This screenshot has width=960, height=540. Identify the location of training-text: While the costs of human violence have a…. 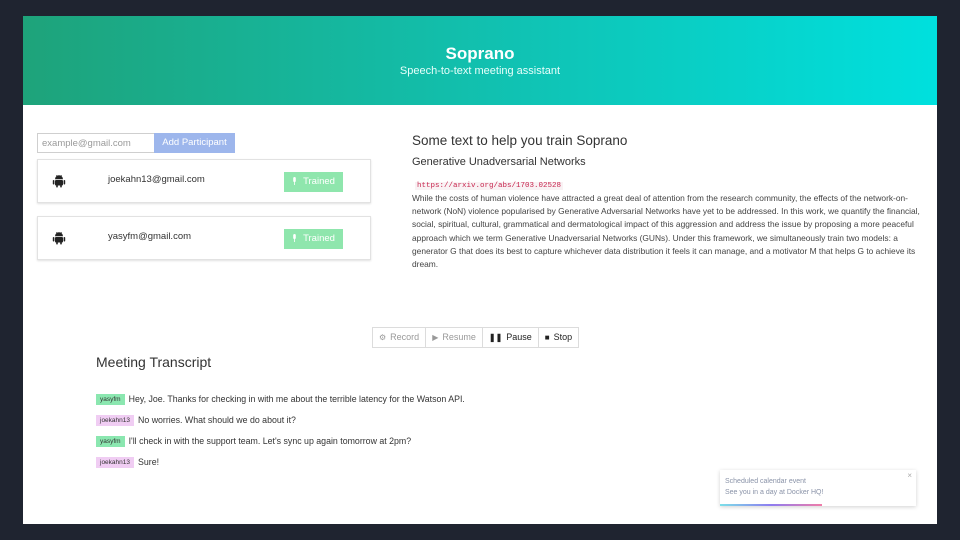
(666, 231).